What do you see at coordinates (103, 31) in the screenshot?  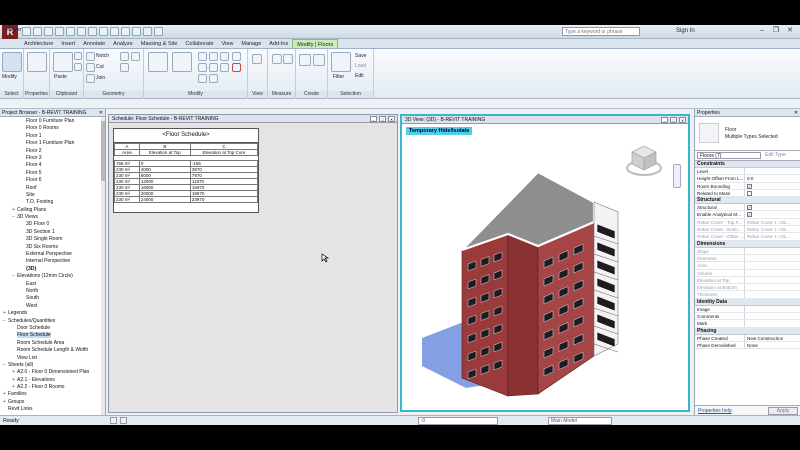 I see `3d-view-icon` at bounding box center [103, 31].